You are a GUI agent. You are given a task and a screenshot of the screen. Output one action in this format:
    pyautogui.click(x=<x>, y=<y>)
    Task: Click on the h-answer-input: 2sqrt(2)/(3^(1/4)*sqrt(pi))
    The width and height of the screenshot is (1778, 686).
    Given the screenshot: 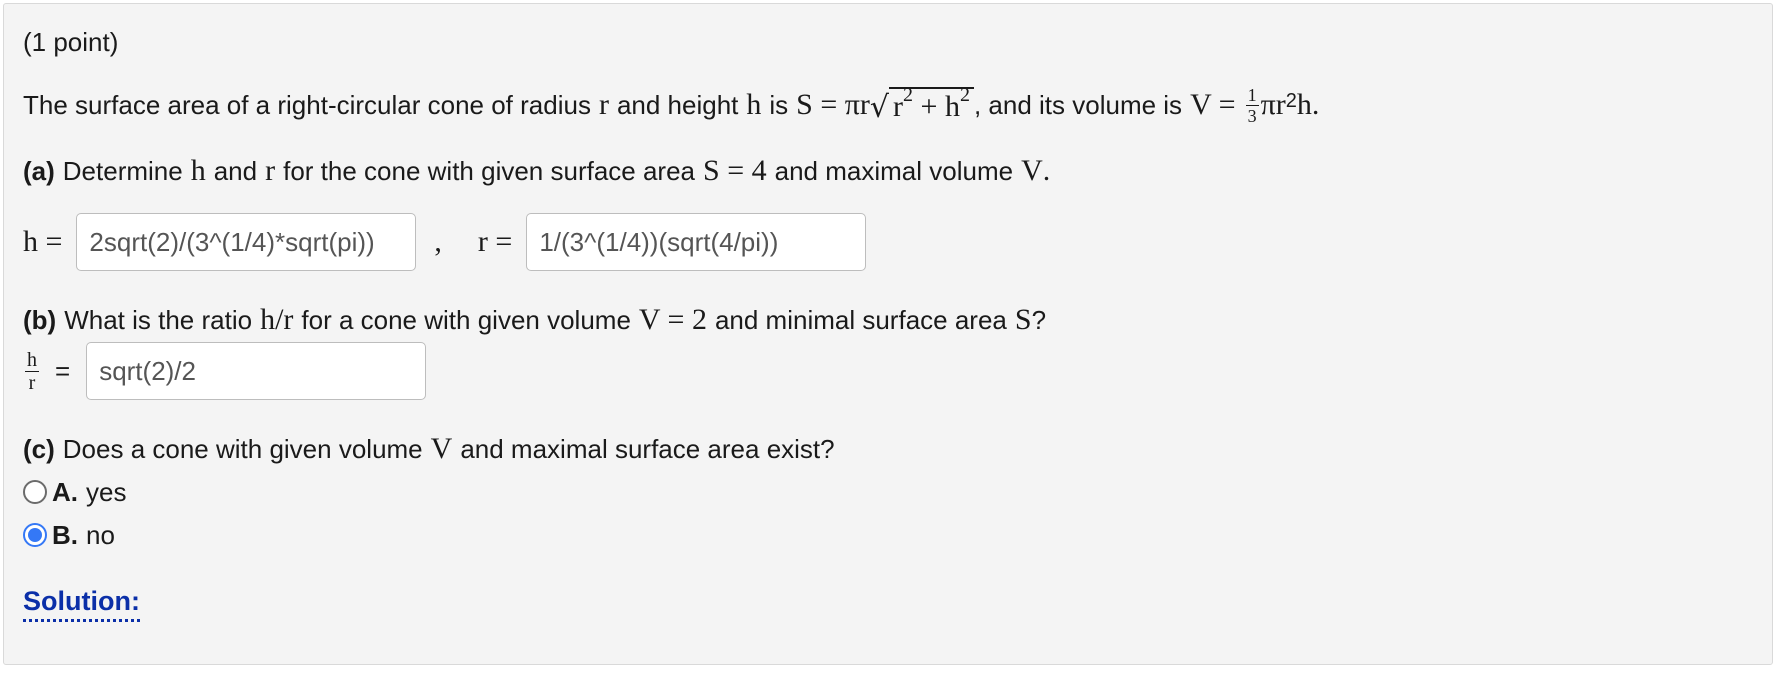 What is the action you would take?
    pyautogui.click(x=246, y=242)
    